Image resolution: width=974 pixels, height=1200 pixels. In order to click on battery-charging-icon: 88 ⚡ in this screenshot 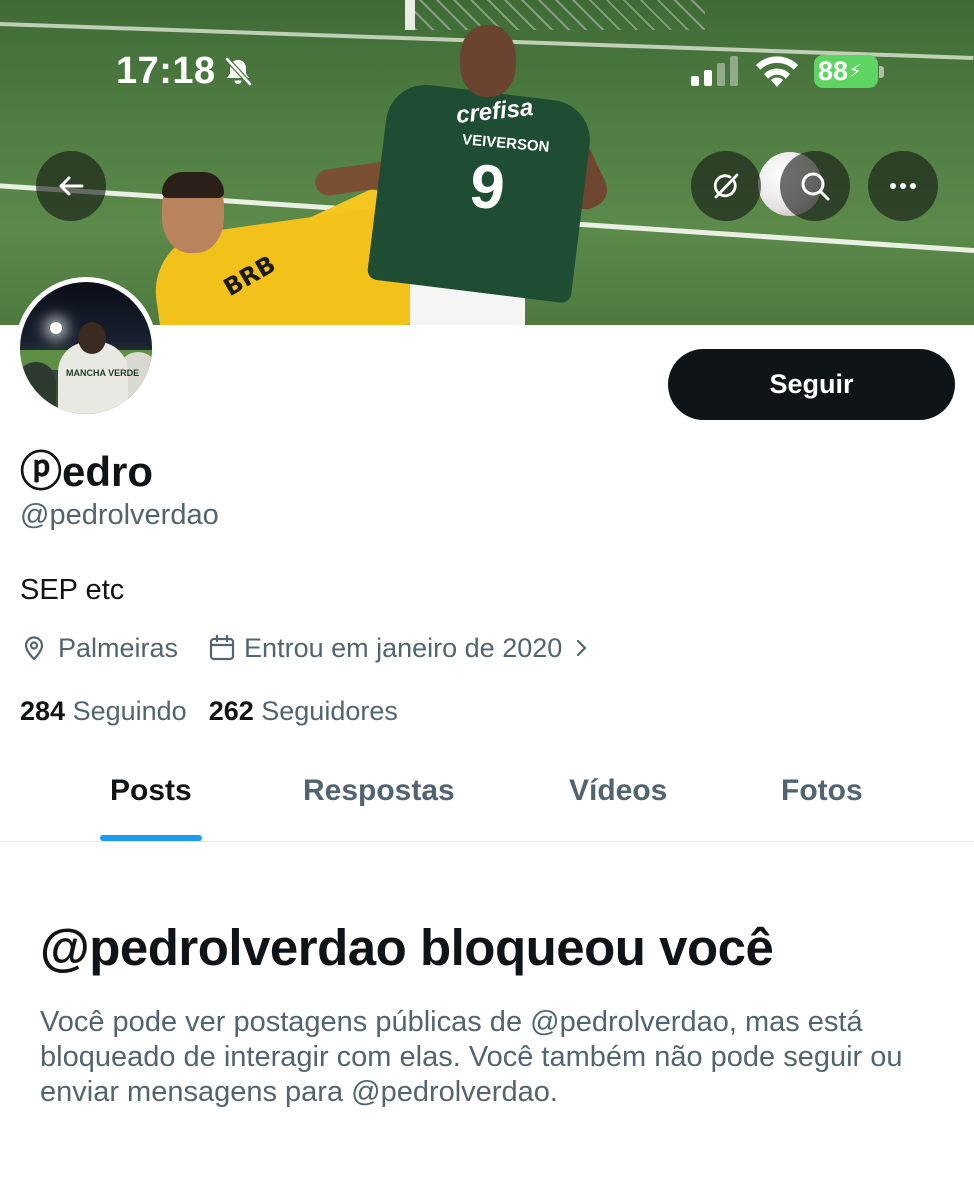, I will do `click(846, 71)`.